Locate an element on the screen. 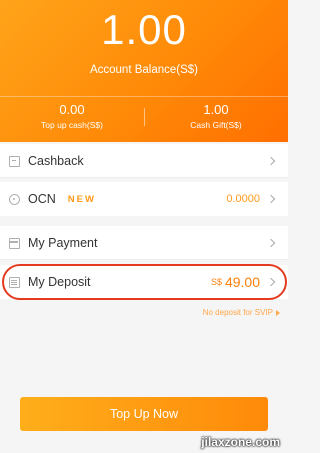  account-balance-label: Account Balance(S$) is located at coordinates (144, 70).